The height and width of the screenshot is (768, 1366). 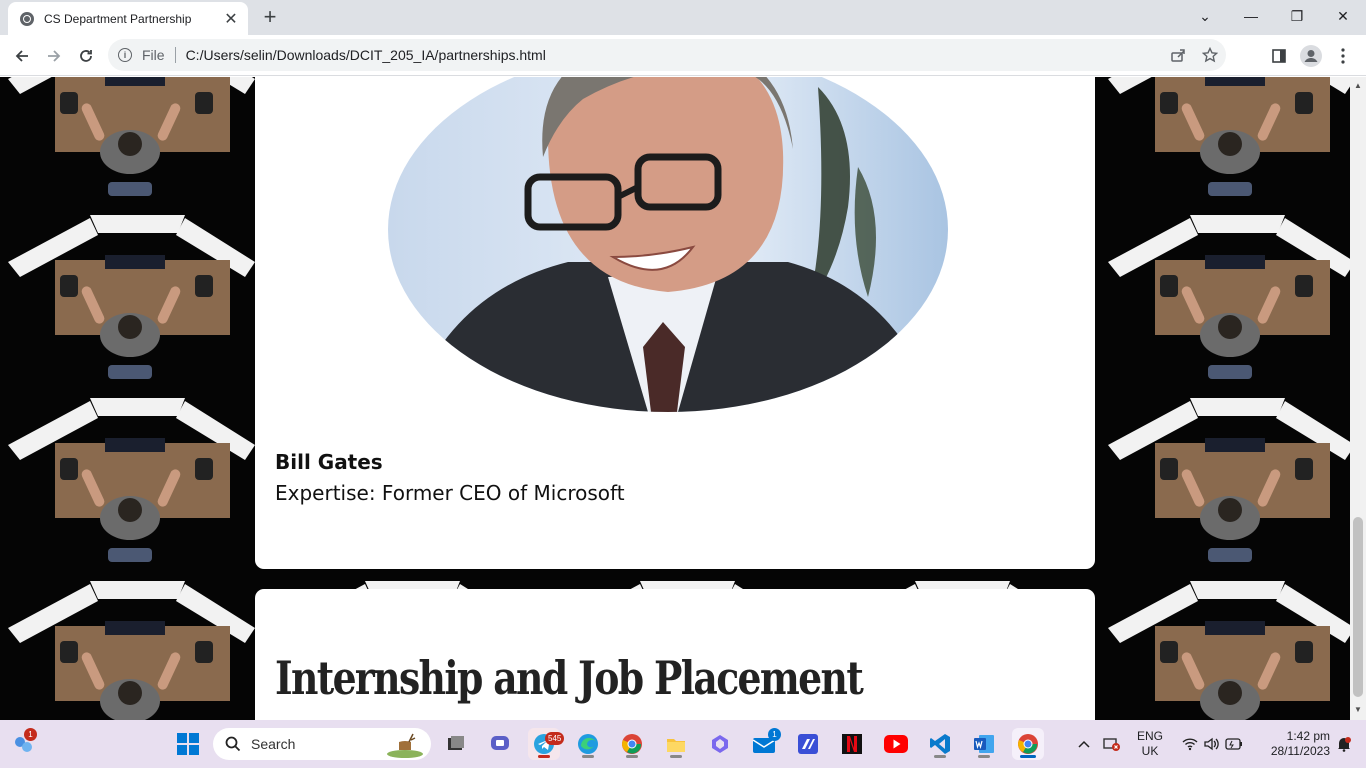 I want to click on vscode-blue-app-icon, so click(x=808, y=744).